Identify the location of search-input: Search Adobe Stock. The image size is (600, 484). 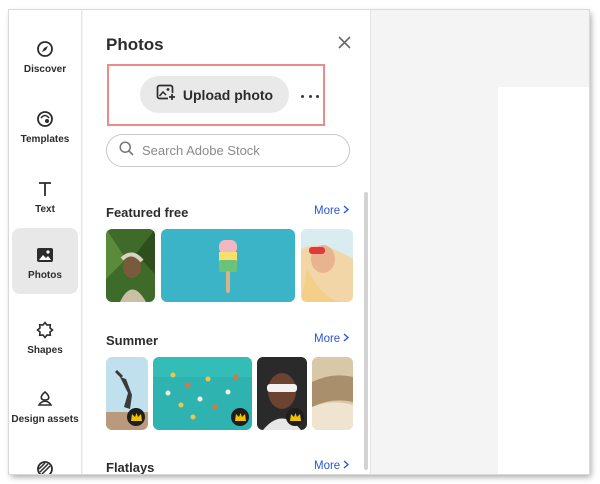
(228, 150).